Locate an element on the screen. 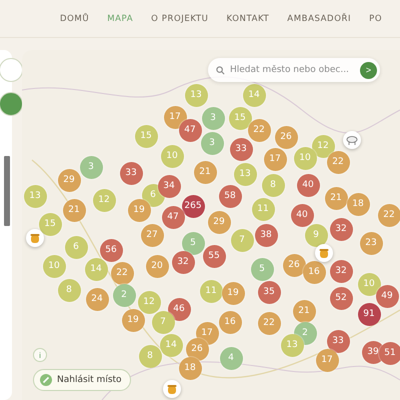 The height and width of the screenshot is (400, 400). cluster-marker: 46 is located at coordinates (179, 309).